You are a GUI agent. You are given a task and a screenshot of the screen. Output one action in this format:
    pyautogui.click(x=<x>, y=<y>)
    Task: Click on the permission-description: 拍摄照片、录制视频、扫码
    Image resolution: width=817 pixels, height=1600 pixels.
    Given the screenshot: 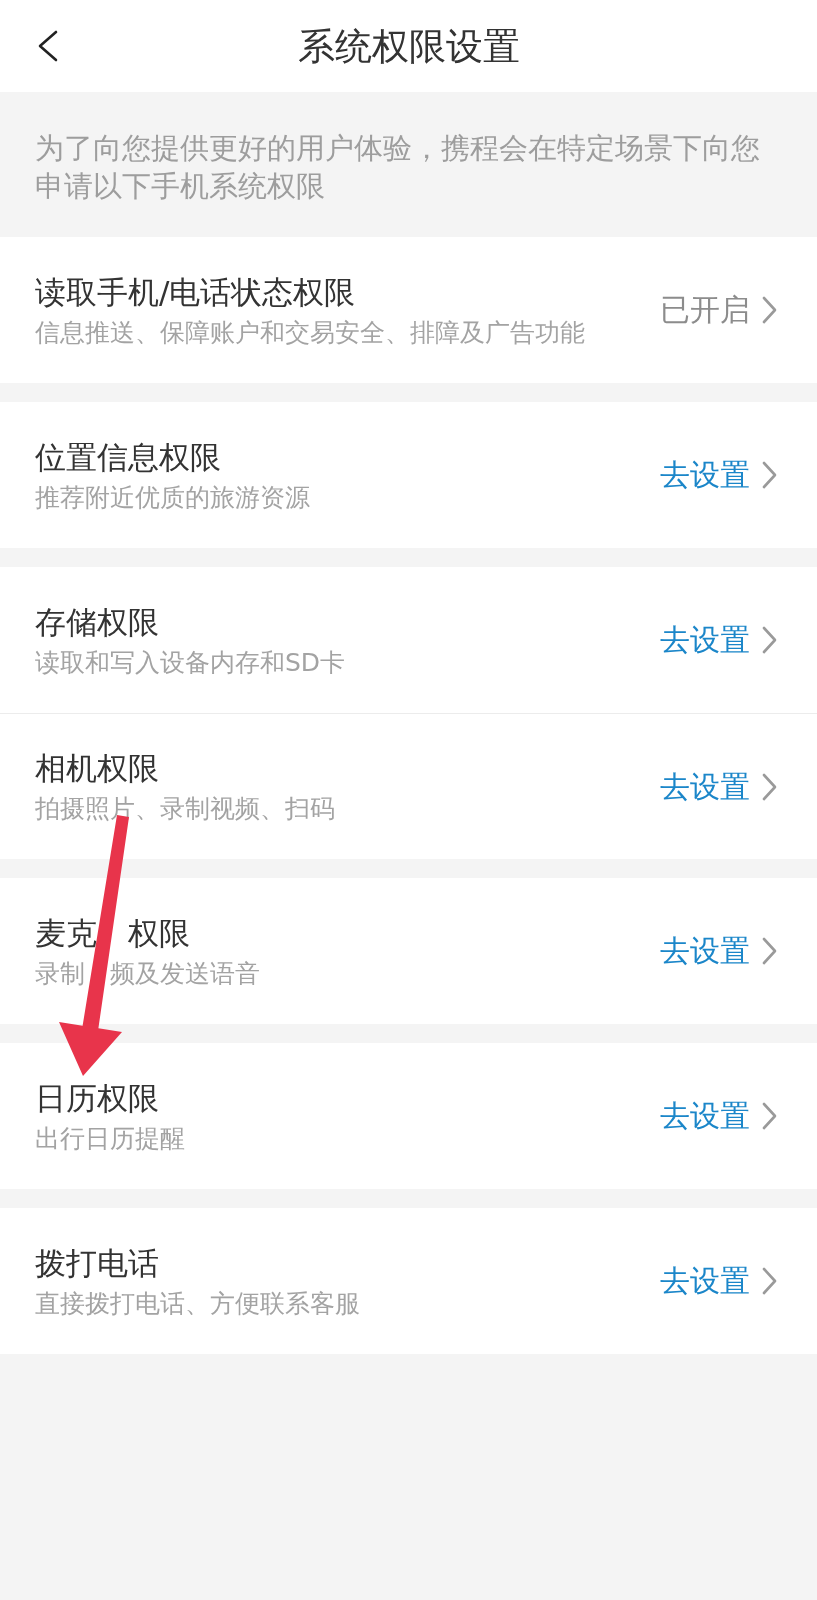 What is the action you would take?
    pyautogui.click(x=185, y=809)
    